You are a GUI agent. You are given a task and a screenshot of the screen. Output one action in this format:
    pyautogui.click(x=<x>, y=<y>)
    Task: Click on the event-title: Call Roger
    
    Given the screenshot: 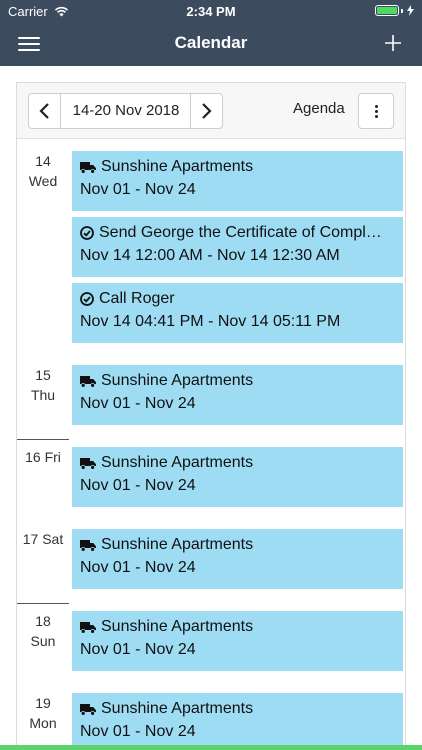 What is the action you would take?
    pyautogui.click(x=237, y=299)
    